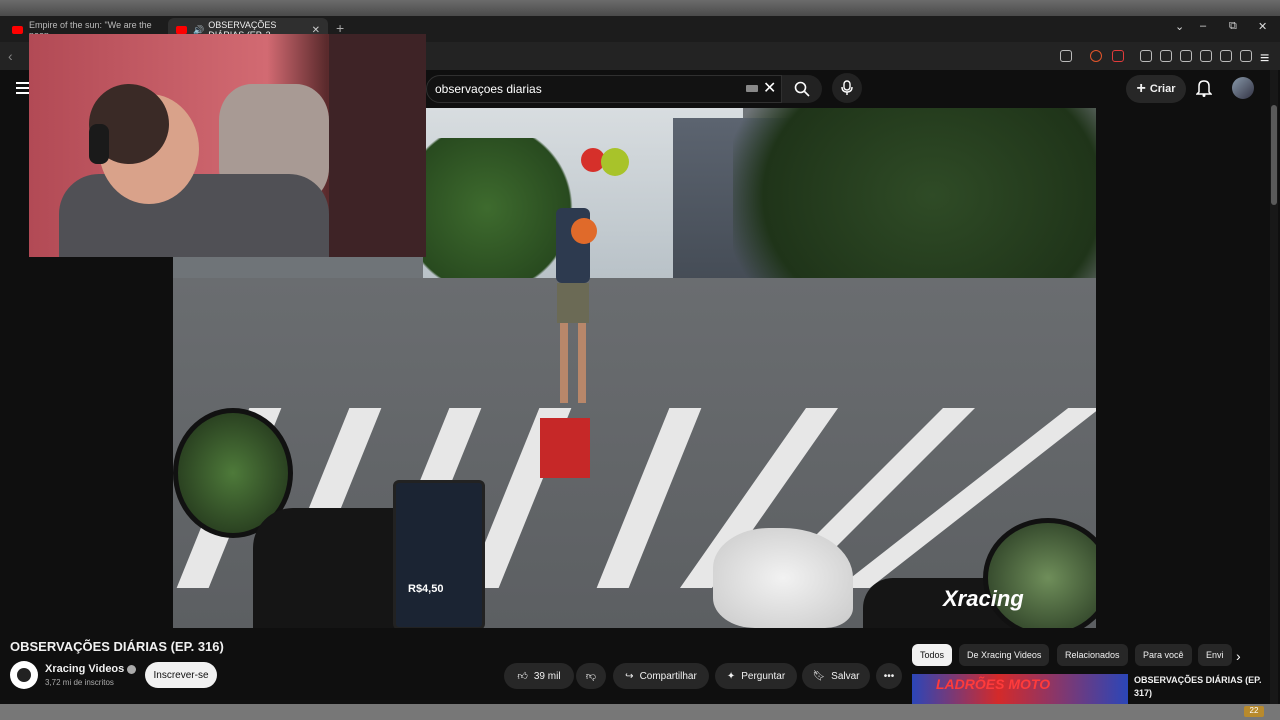 This screenshot has width=1280, height=720. Describe the element at coordinates (1179, 26) in the screenshot. I see `chevron-down-icon: ⌄` at that location.